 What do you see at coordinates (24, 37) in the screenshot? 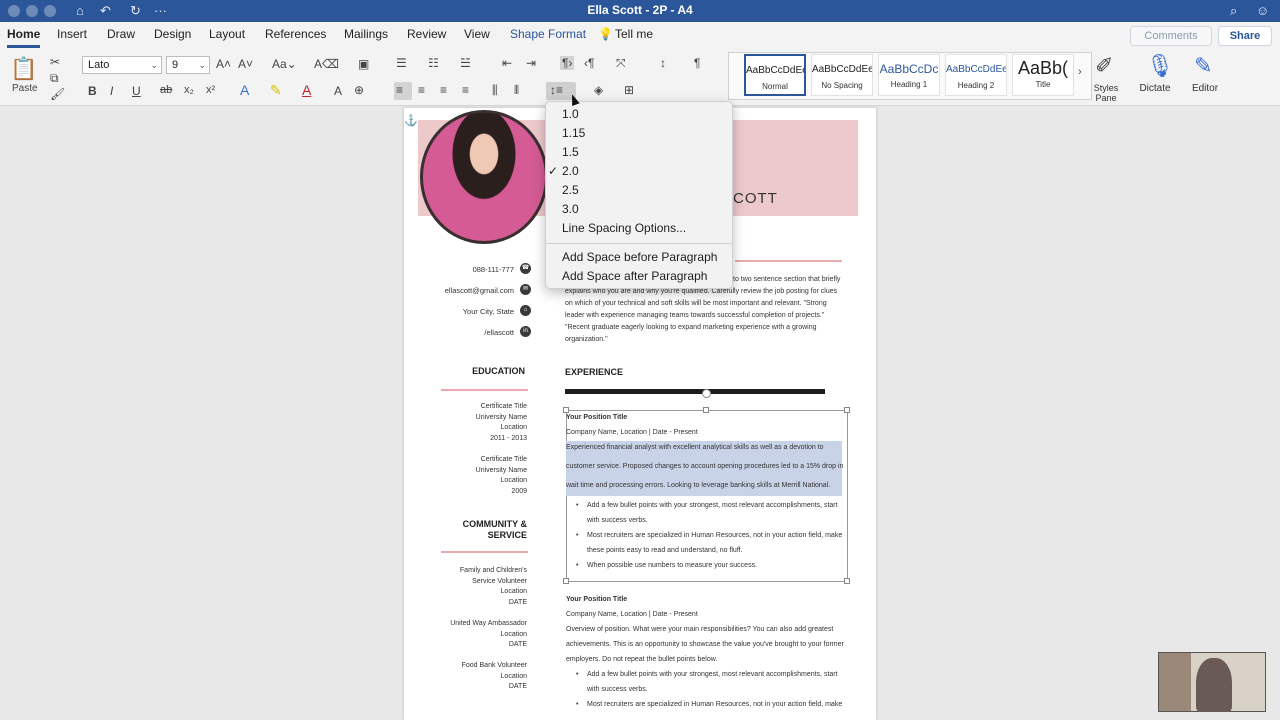
I see `tab-home: Home` at bounding box center [24, 37].